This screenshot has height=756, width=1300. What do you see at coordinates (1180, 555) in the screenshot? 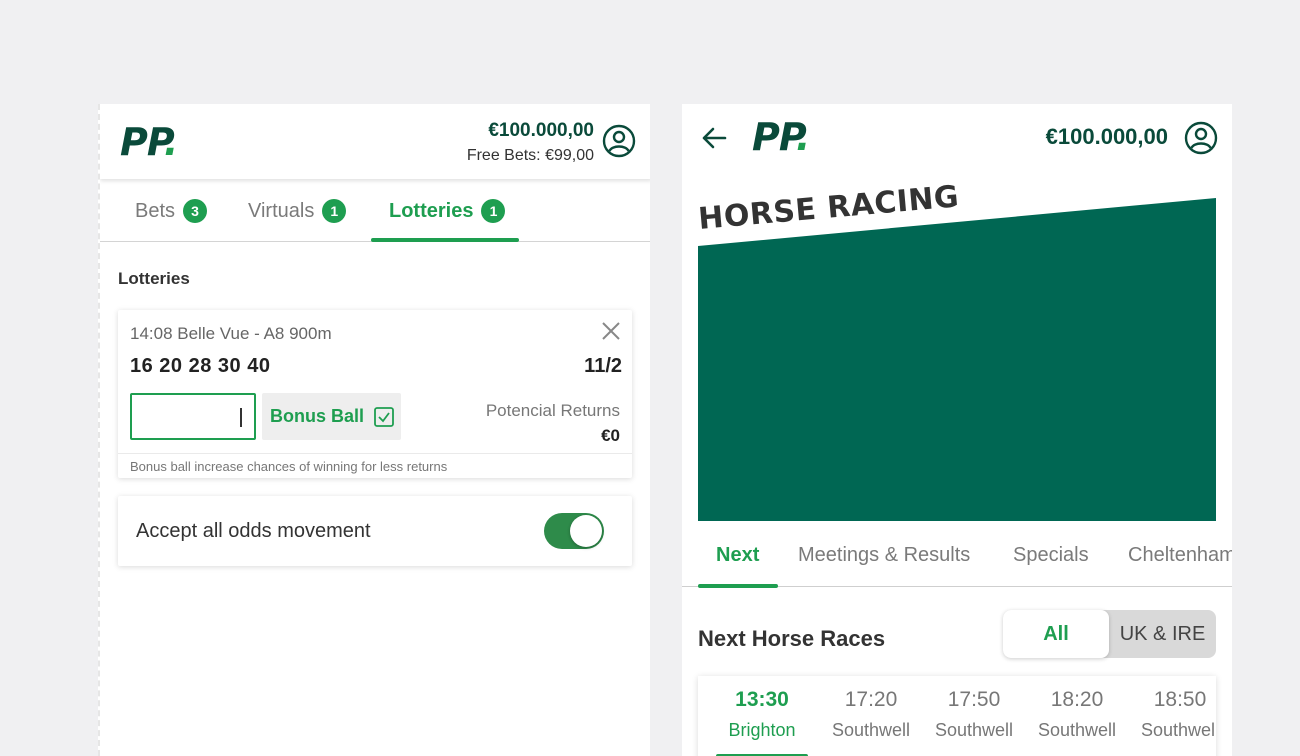
I see `tab-cheltenham: Cheltenham` at bounding box center [1180, 555].